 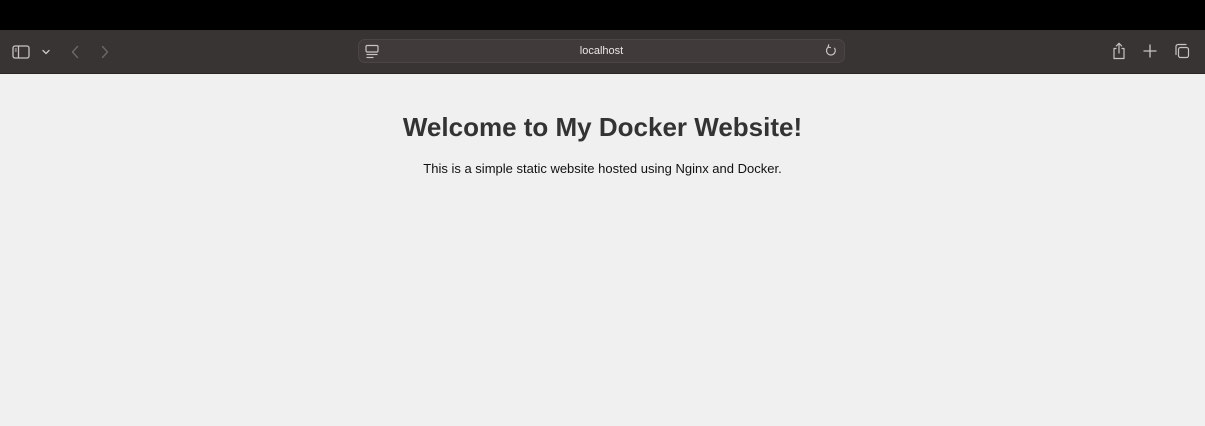 I want to click on forward-button, so click(x=105, y=52).